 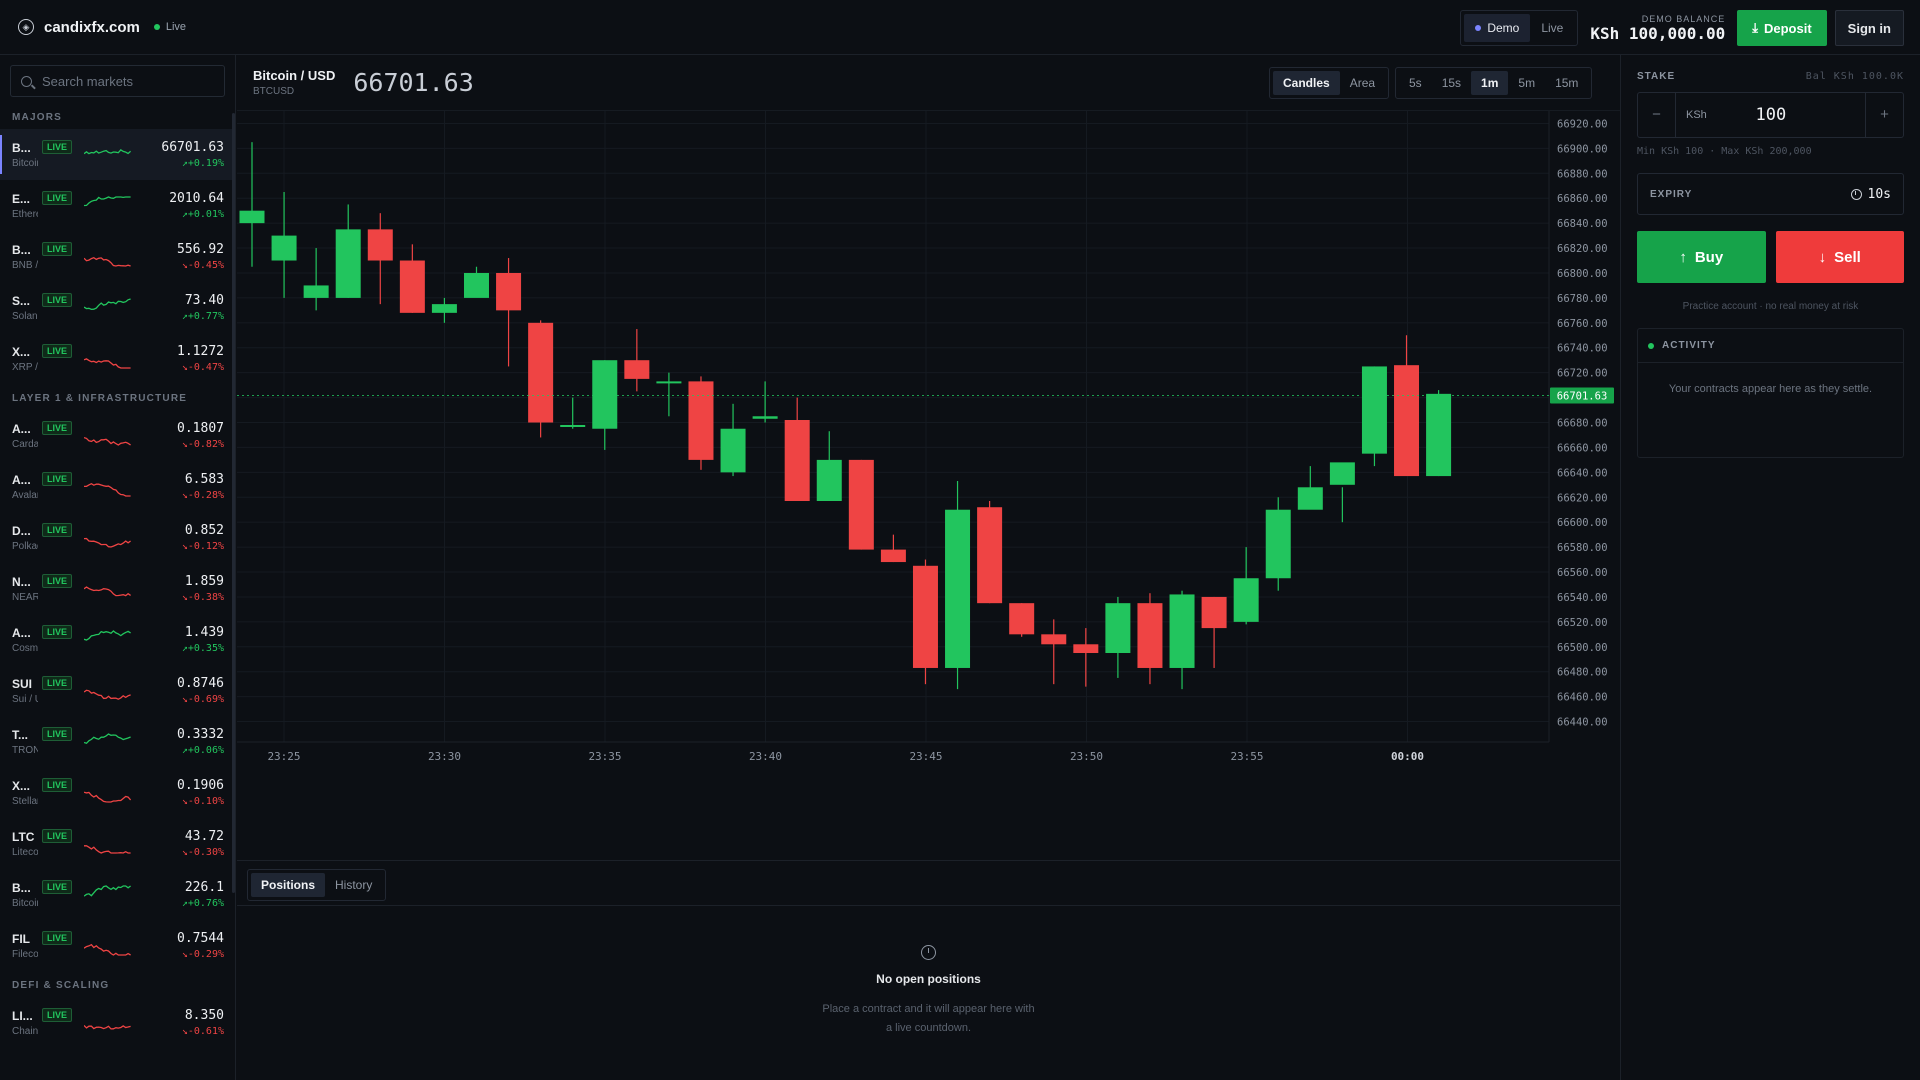 I want to click on y-axis-label: 66900.00, so click(x=1582, y=149).